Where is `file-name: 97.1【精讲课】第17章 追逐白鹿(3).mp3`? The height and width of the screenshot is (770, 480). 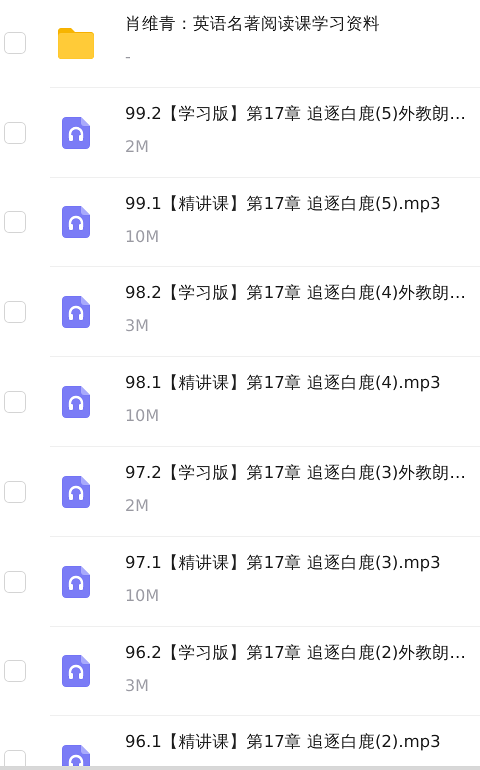 file-name: 97.1【精讲课】第17章 追逐白鹿(3).mp3 is located at coordinates (283, 563).